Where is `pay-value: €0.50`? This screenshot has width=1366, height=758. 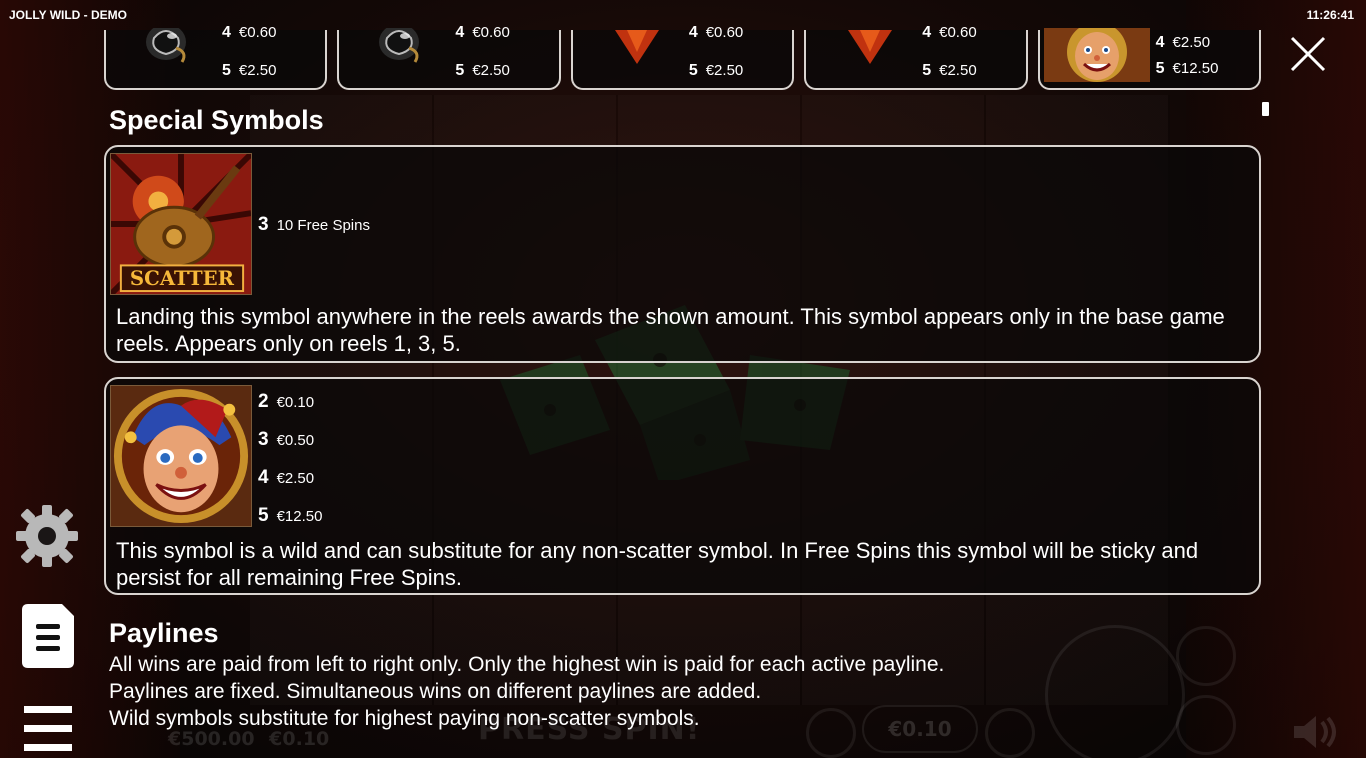 pay-value: €0.50 is located at coordinates (295, 440).